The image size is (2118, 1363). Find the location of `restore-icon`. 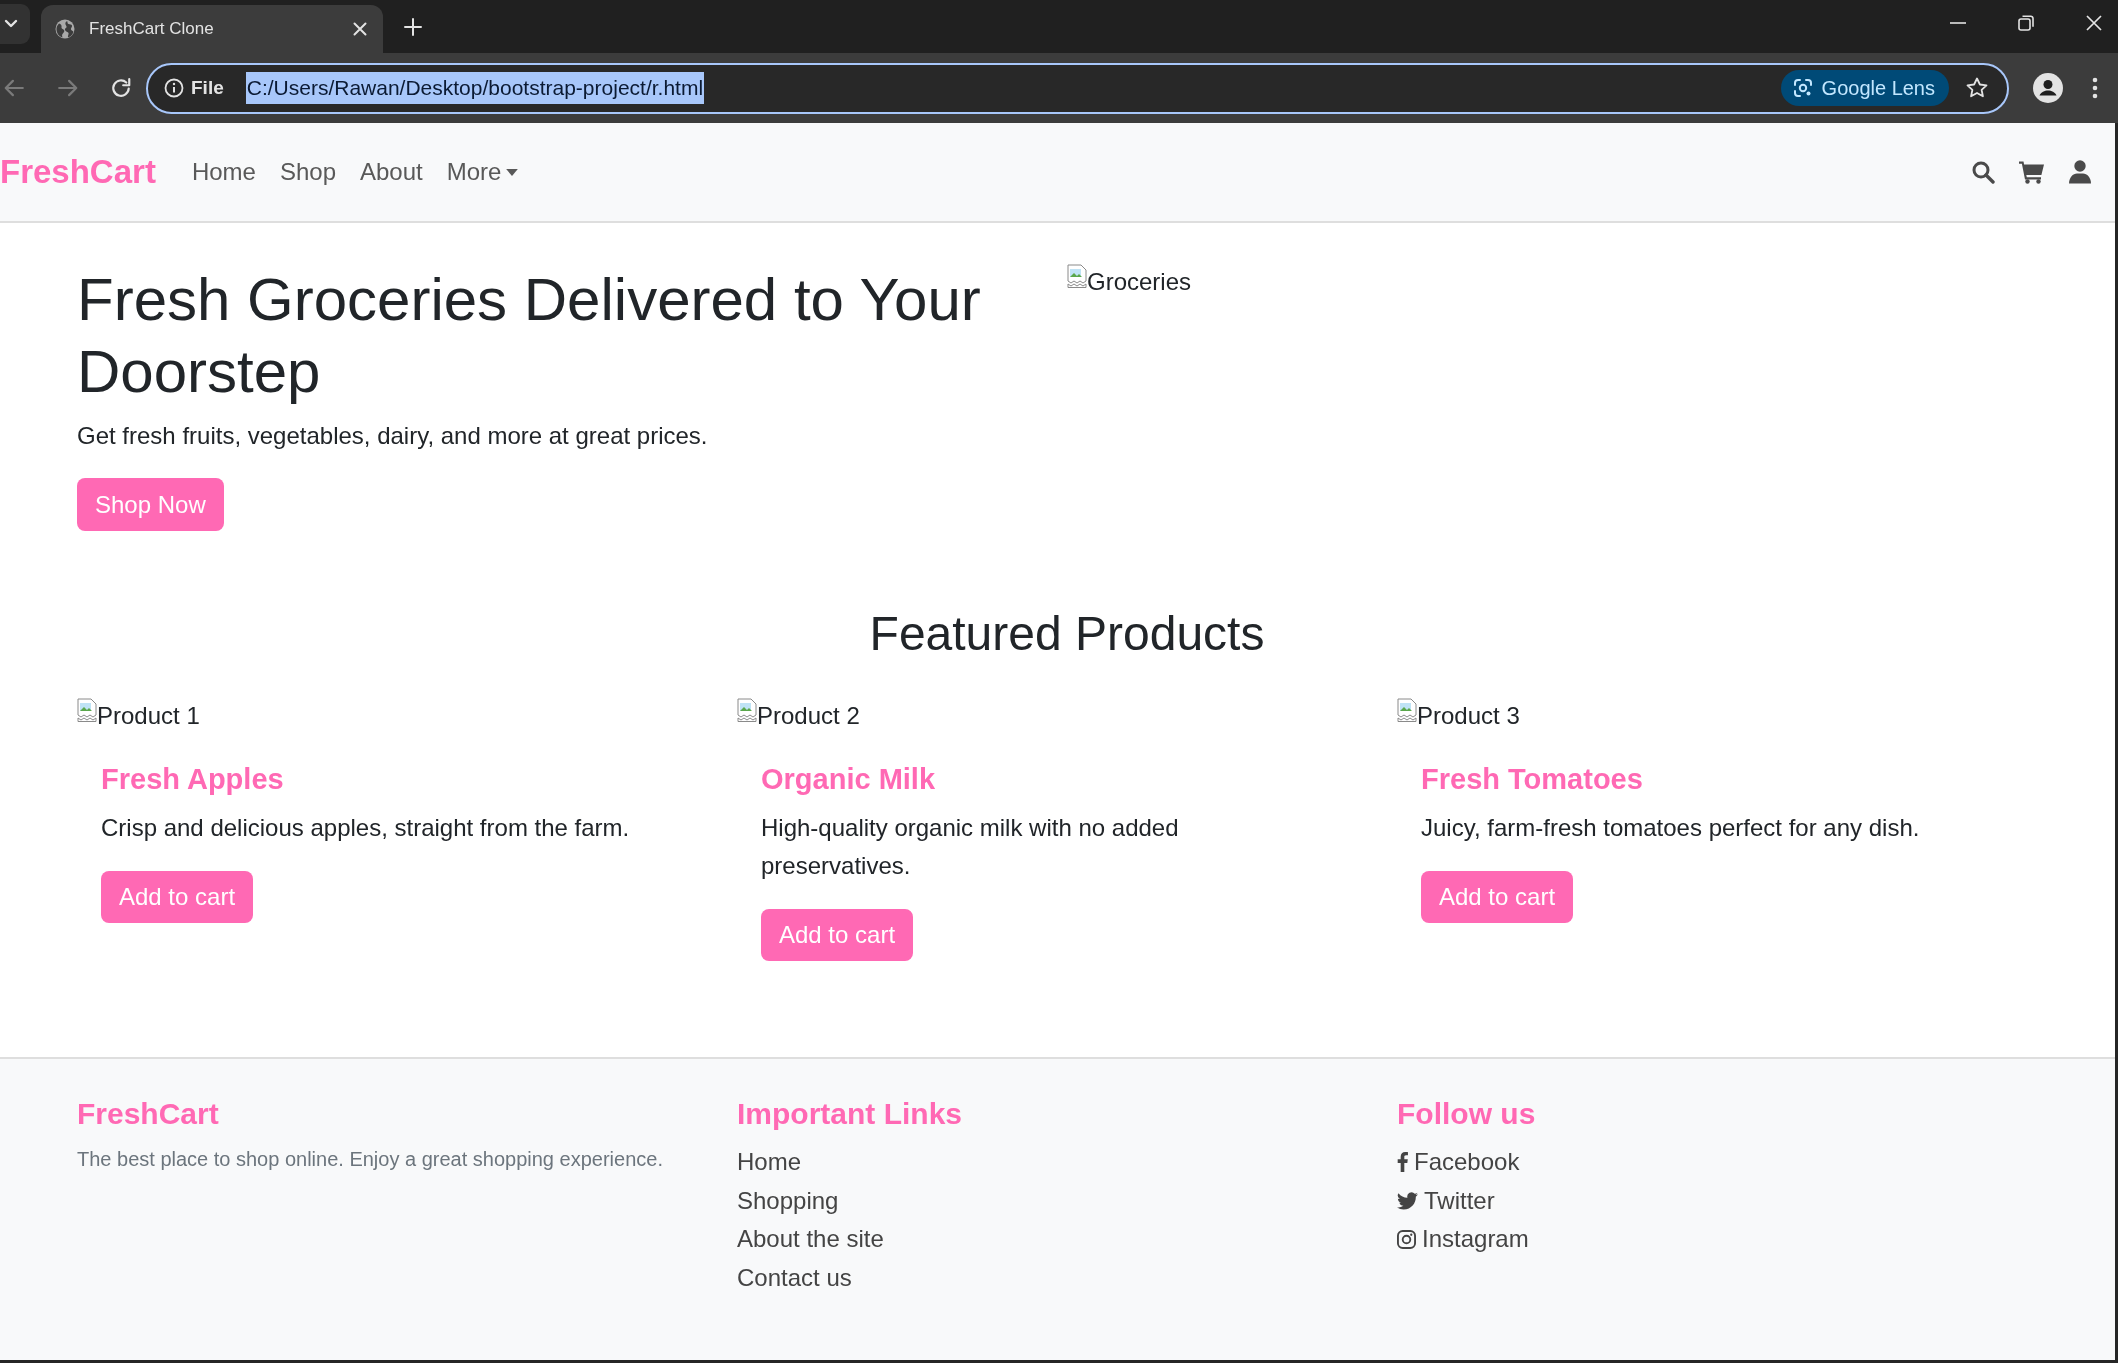

restore-icon is located at coordinates (2026, 22).